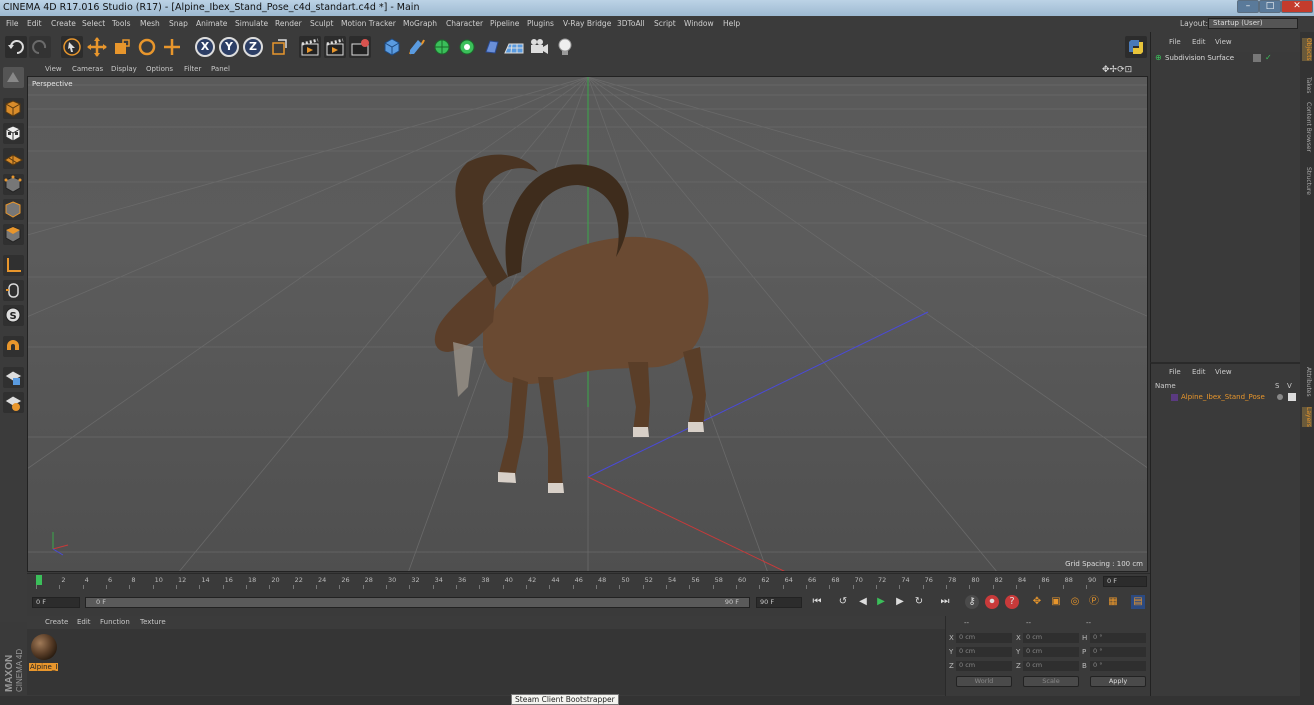 The width and height of the screenshot is (1314, 705). I want to click on rotation-h-field: 0 °, so click(1118, 638).